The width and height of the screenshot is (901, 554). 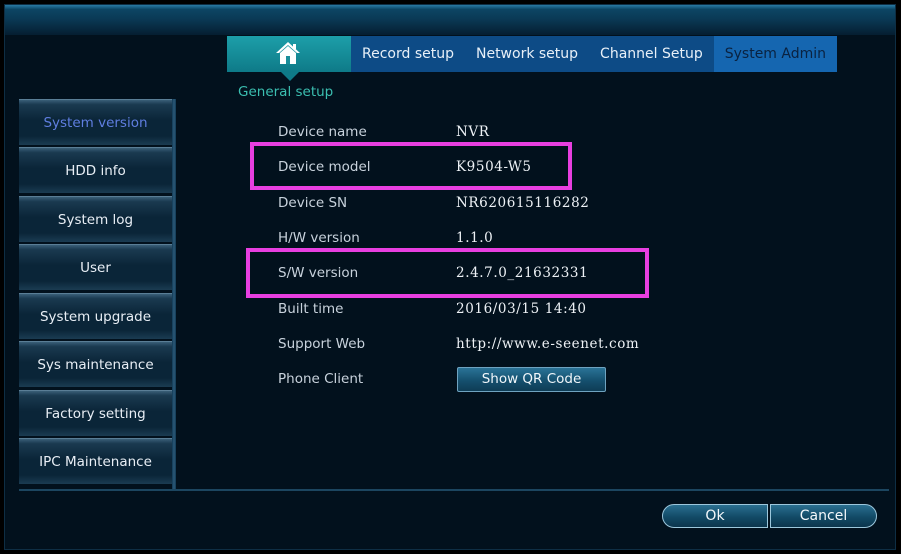 What do you see at coordinates (95, 316) in the screenshot?
I see `sidebar-item-system-upgrade: System upgrade` at bounding box center [95, 316].